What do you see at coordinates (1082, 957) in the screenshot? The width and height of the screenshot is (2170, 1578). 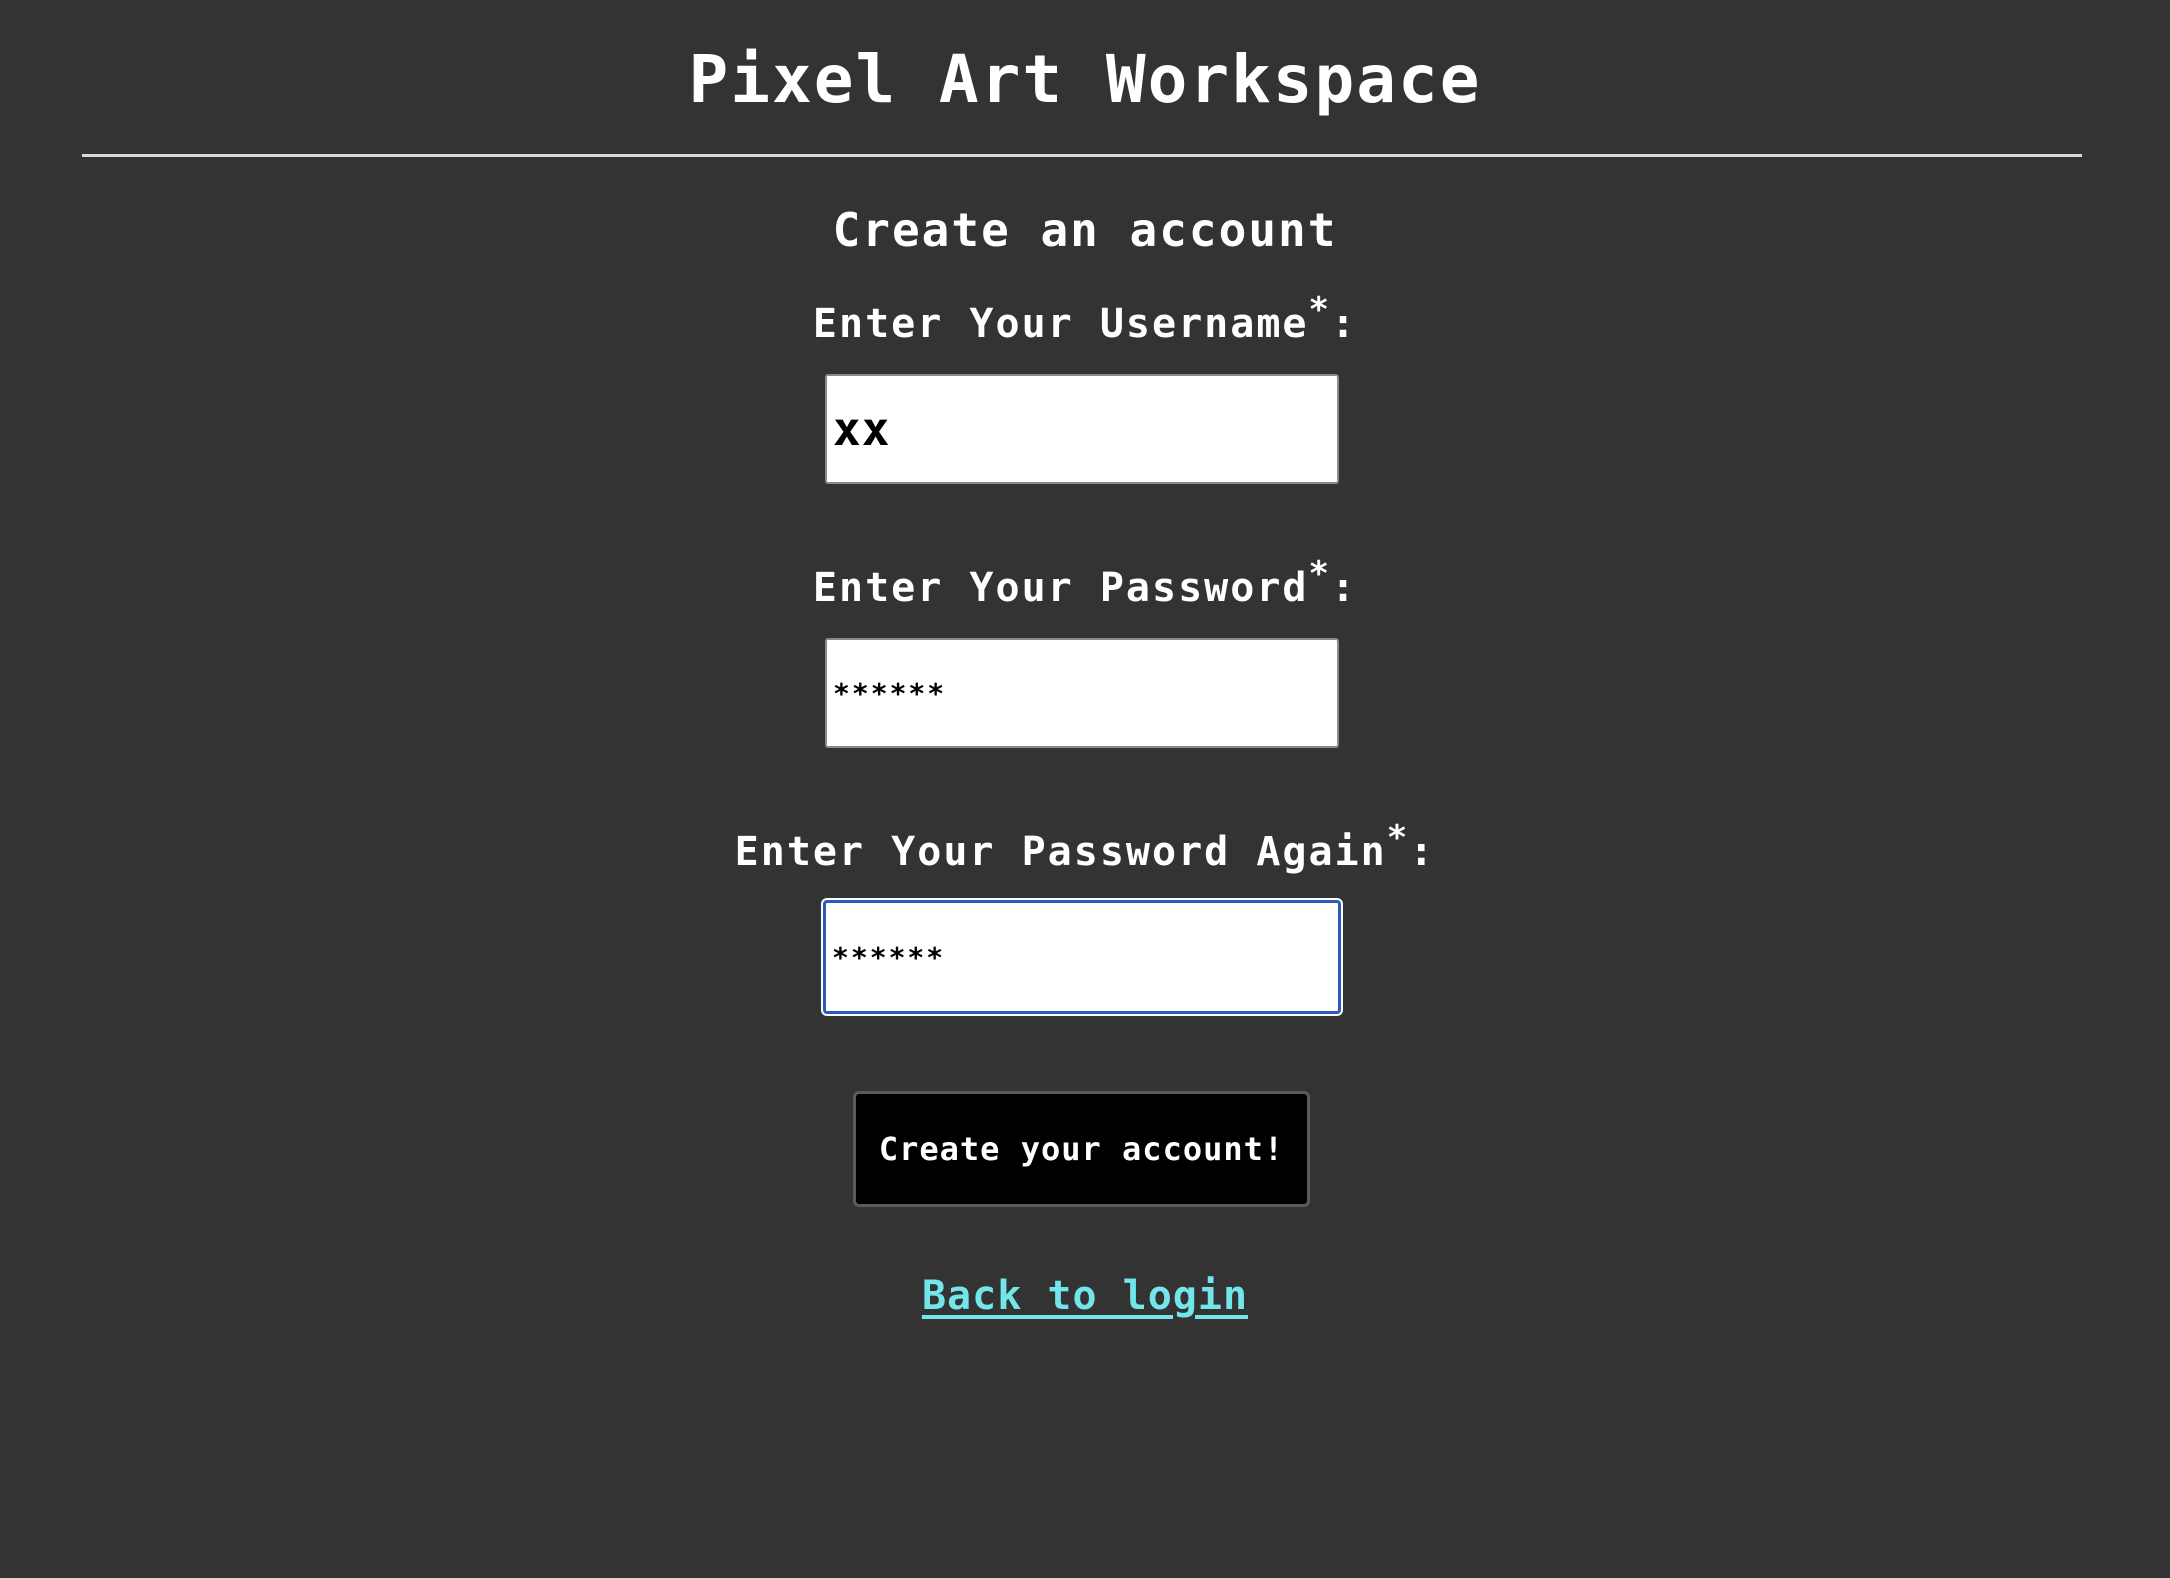 I see `password-again-input` at bounding box center [1082, 957].